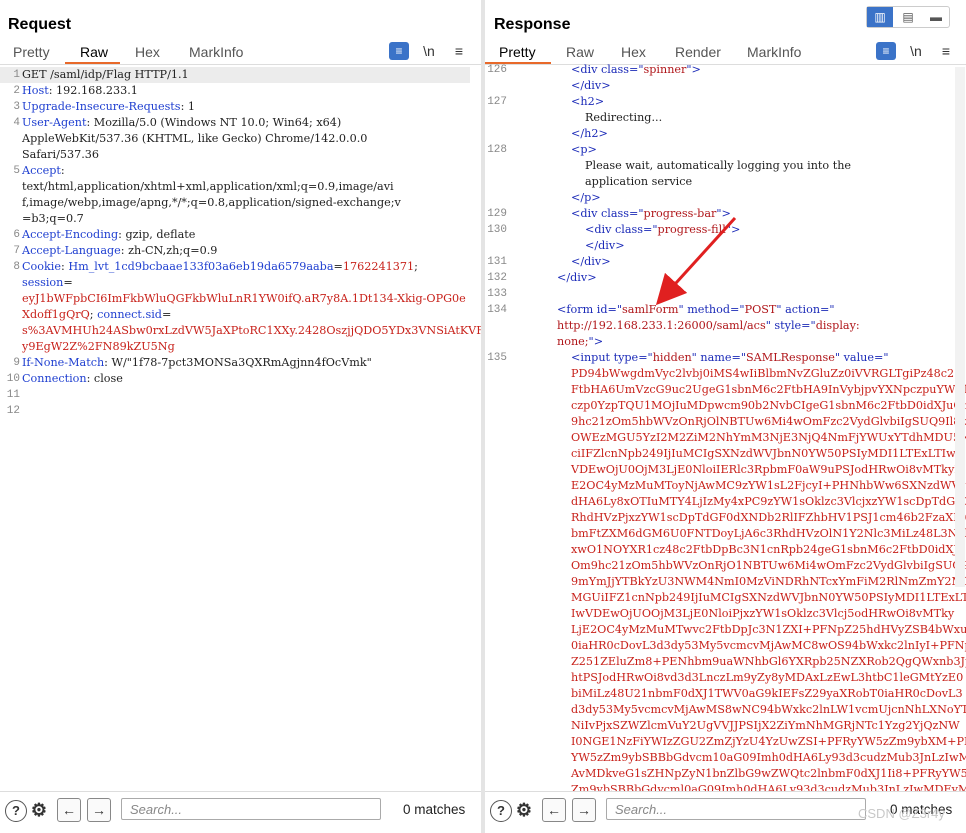 The image size is (966, 833). I want to click on code-token: : zh-CN,zh;q=0.9, so click(169, 250).